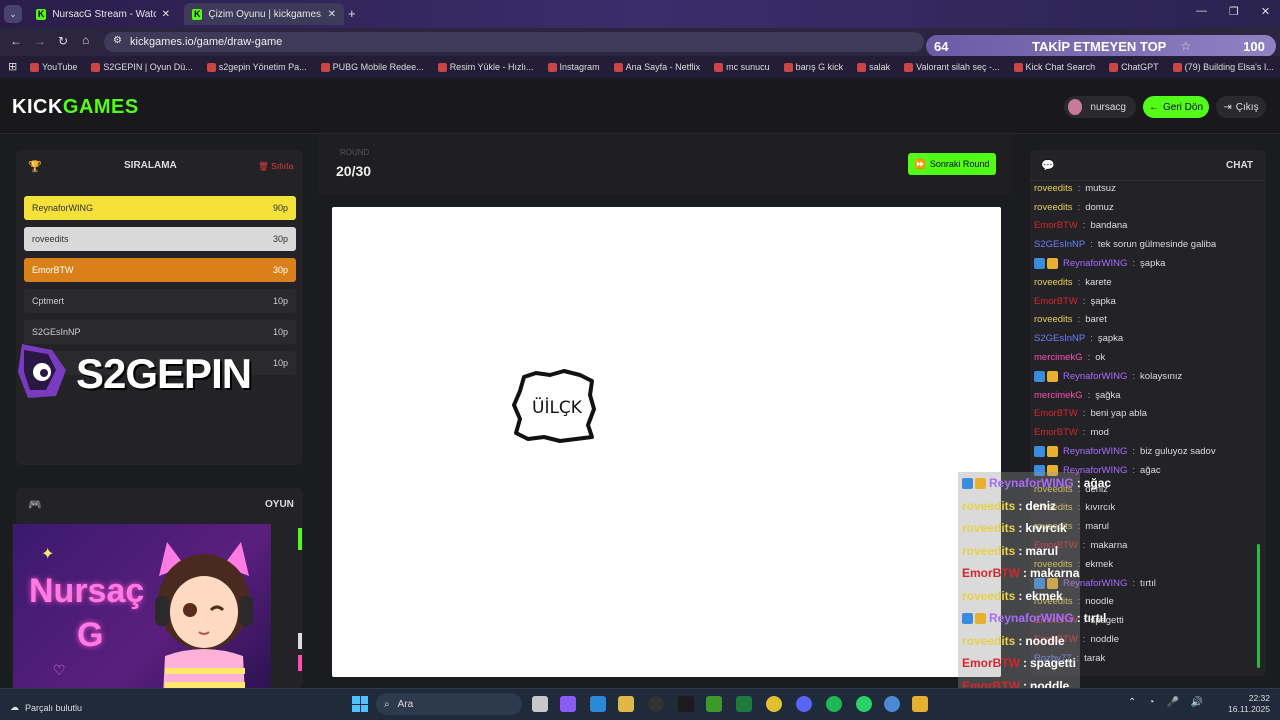  What do you see at coordinates (742, 67) in the screenshot?
I see `bookmark-item: mc sunucu` at bounding box center [742, 67].